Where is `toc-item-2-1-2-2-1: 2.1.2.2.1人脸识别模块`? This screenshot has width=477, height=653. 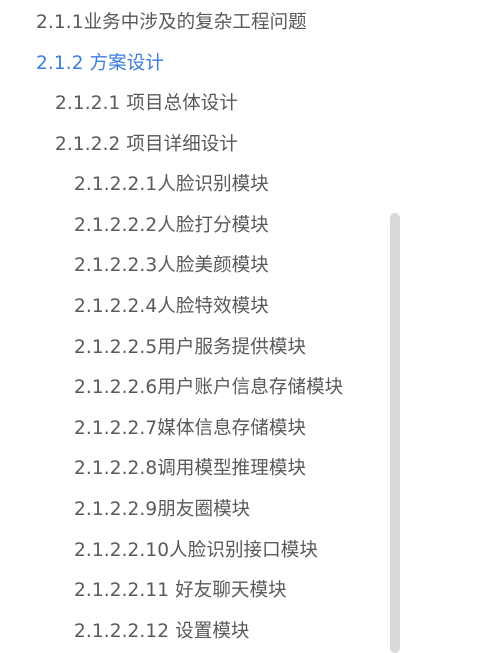 toc-item-2-1-2-2-1: 2.1.2.2.1人脸识别模块 is located at coordinates (171, 185).